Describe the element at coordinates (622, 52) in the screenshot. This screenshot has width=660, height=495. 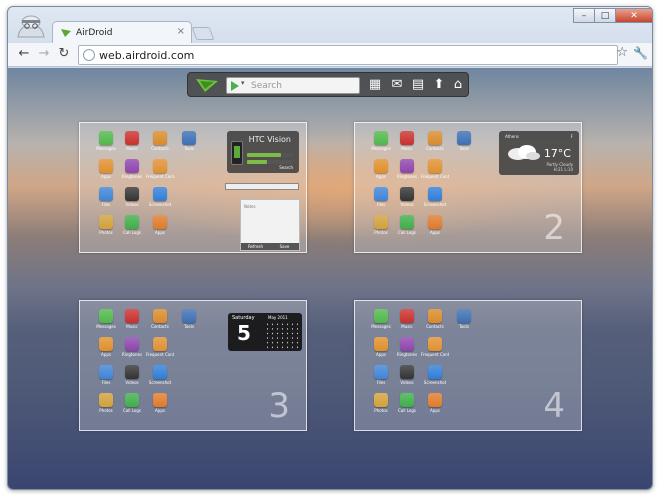
I see `bookmark-star-icon: ☆` at that location.